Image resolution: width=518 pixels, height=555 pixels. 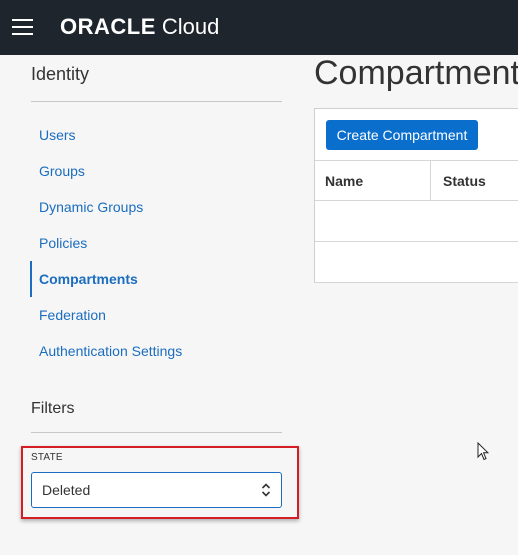 I want to click on sidebar-item-policies: Policies, so click(x=156, y=243).